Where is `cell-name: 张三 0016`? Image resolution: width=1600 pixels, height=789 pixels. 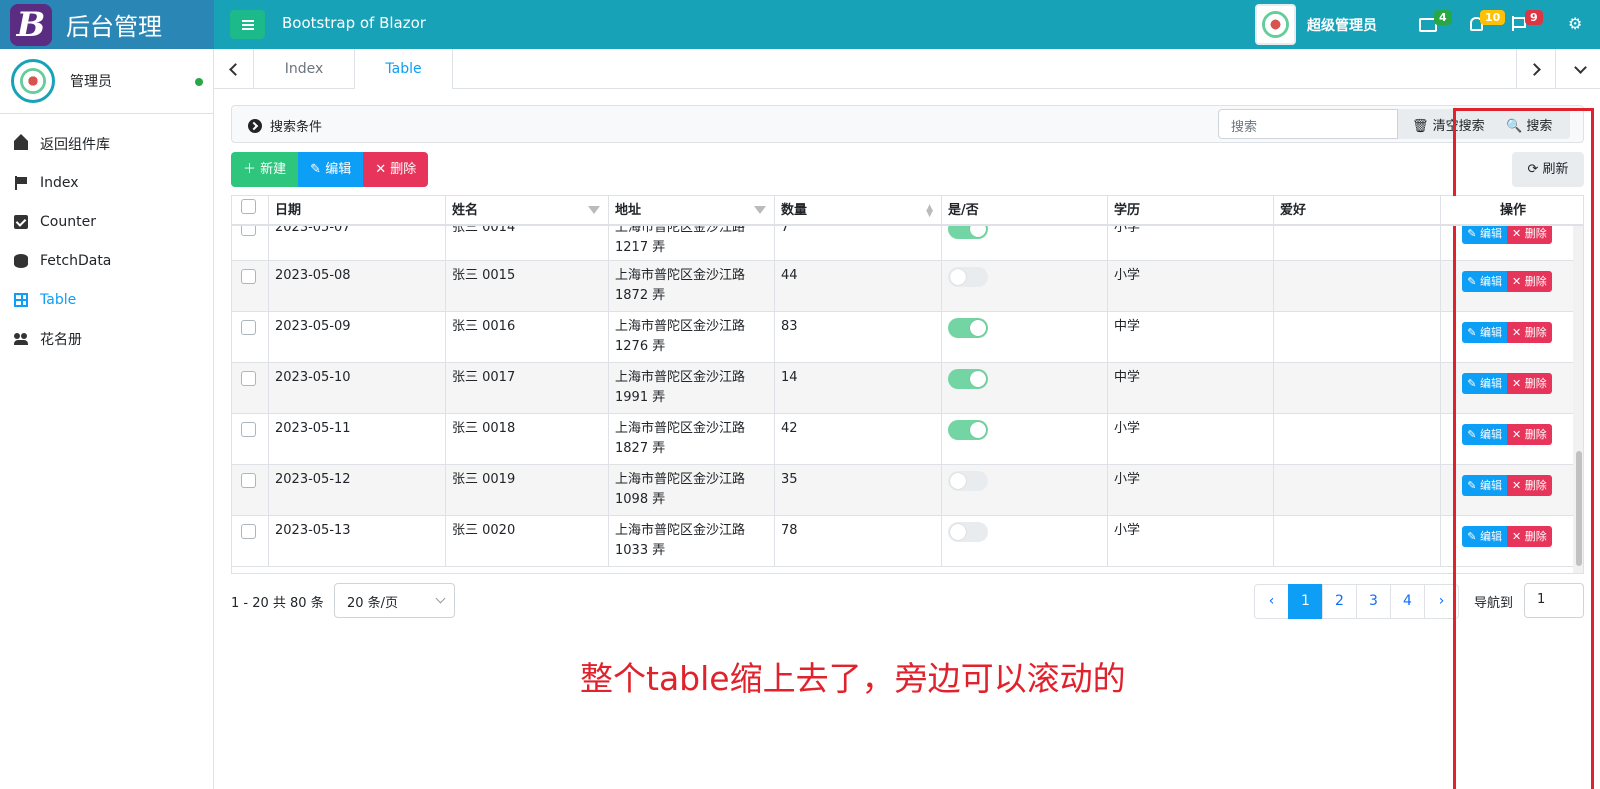 cell-name: 张三 0016 is located at coordinates (484, 326).